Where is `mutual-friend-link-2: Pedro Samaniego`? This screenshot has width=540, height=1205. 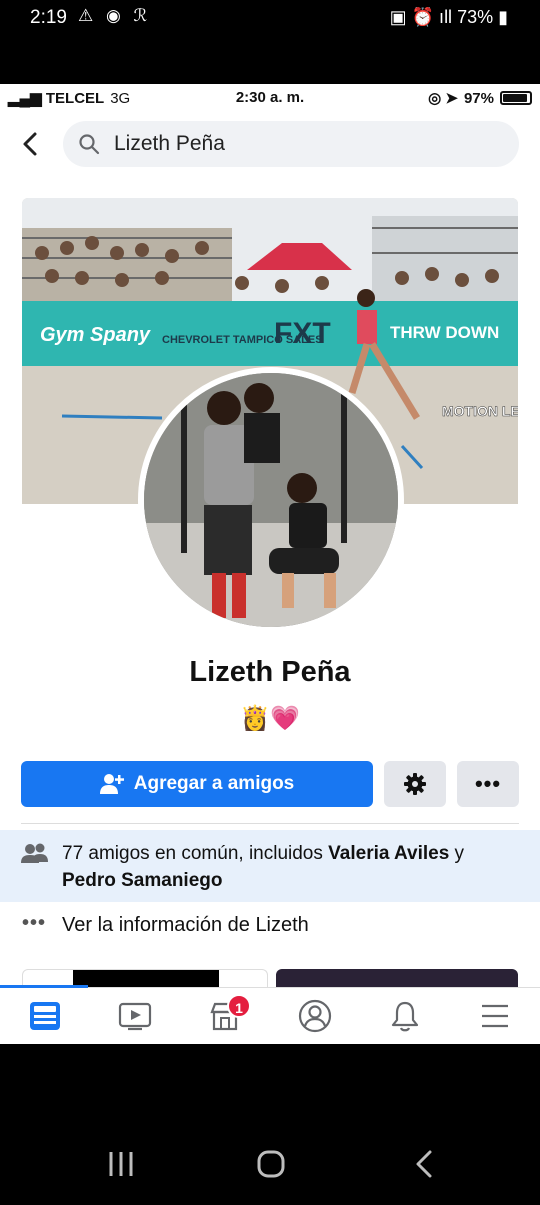
mutual-friend-link-2: Pedro Samaniego is located at coordinates (142, 880).